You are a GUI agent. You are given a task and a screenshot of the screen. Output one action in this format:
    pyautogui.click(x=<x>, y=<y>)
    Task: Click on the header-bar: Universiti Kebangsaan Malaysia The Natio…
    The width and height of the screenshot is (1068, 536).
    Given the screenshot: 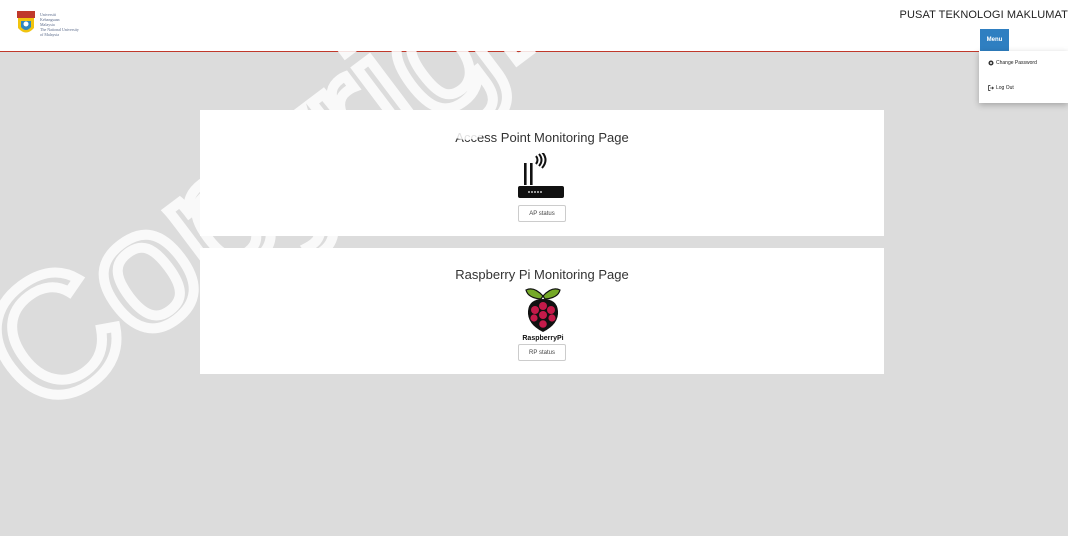 What is the action you would take?
    pyautogui.click(x=534, y=26)
    